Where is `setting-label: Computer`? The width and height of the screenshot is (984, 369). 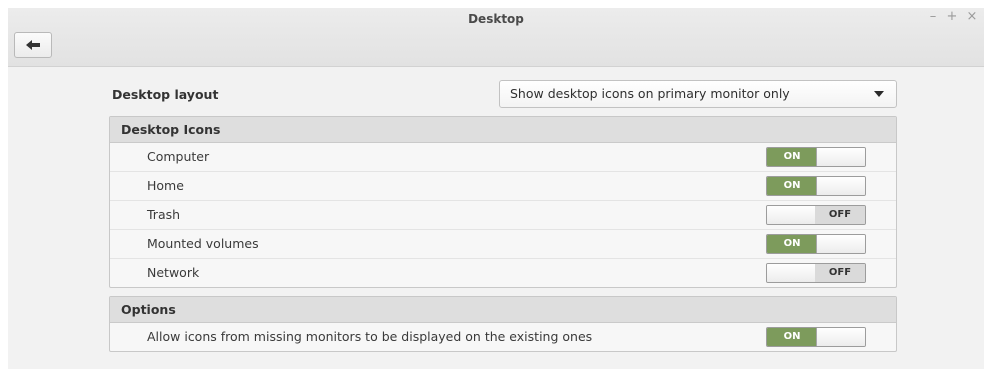 setting-label: Computer is located at coordinates (178, 156).